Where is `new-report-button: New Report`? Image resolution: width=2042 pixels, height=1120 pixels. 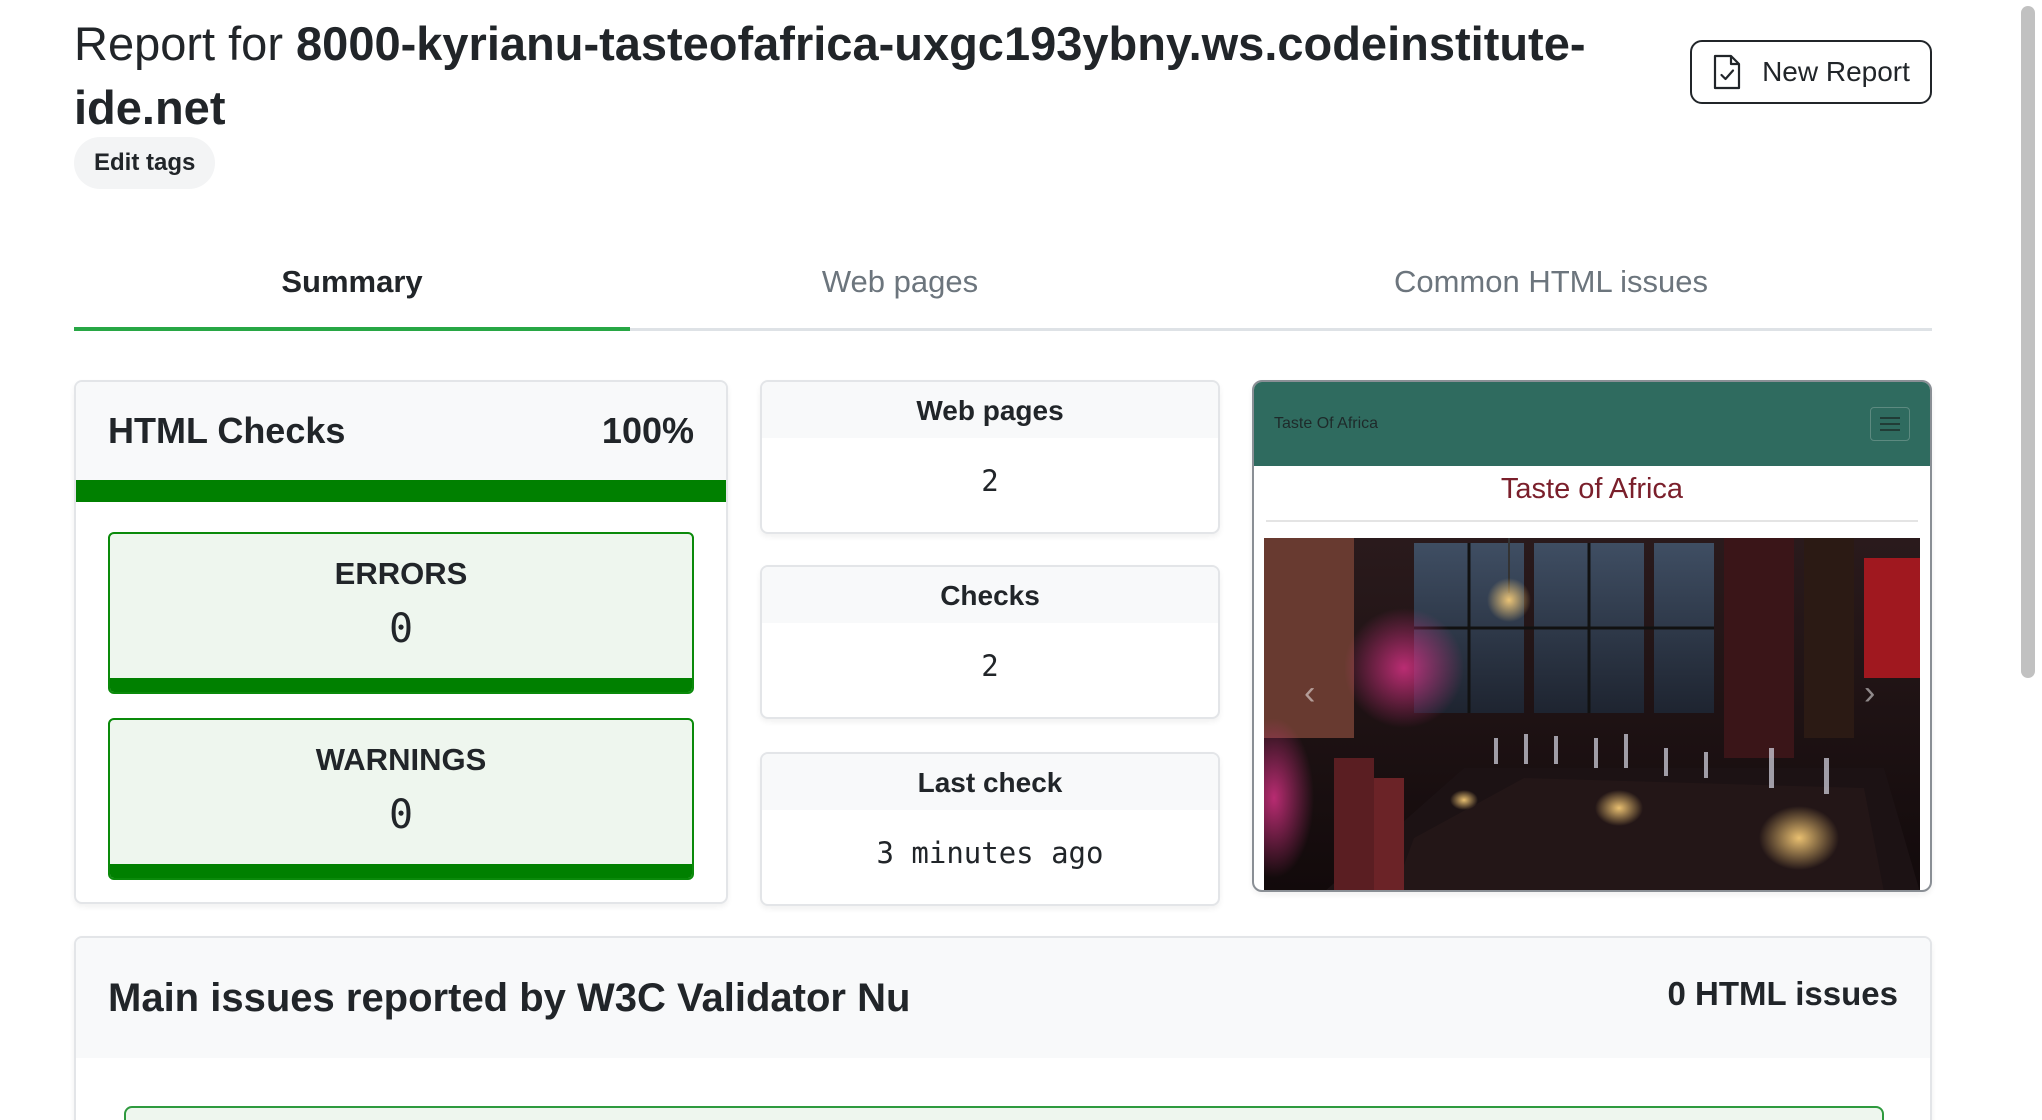
new-report-button: New Report is located at coordinates (1811, 72).